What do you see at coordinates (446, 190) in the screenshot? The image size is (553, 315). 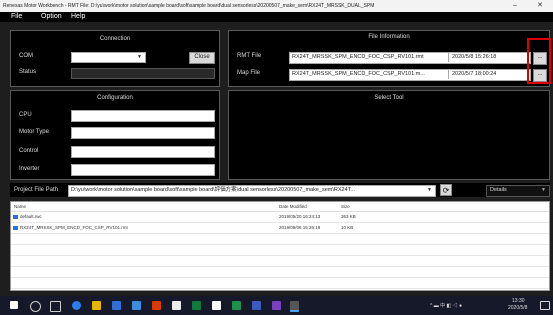 I see `refresh-icon: ⟳` at bounding box center [446, 190].